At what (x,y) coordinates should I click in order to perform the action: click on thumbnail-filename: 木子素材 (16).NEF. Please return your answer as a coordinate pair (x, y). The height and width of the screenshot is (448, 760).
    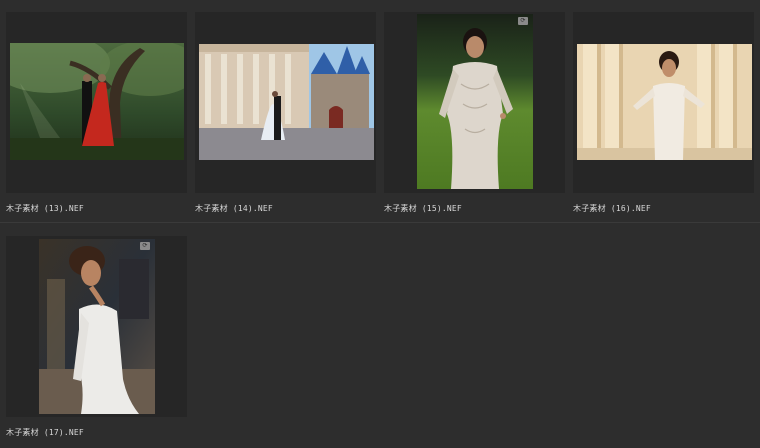
    Looking at the image, I should click on (612, 208).